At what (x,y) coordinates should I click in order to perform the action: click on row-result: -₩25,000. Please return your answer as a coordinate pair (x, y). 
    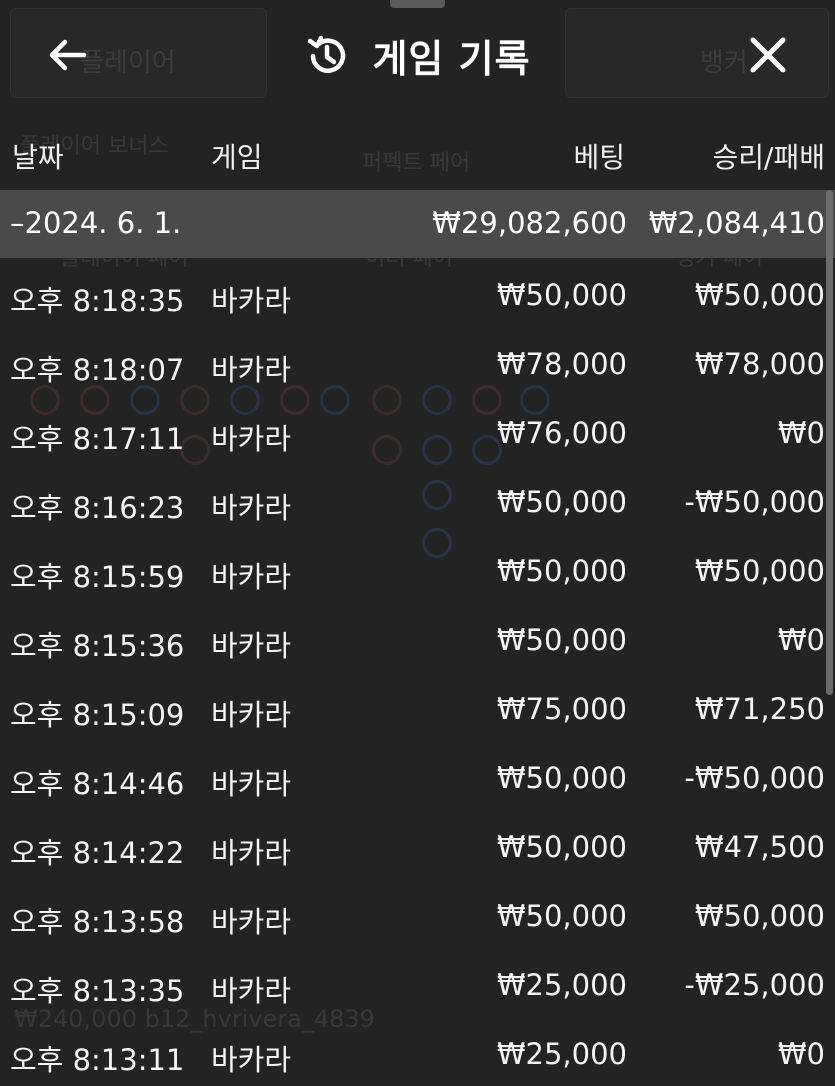
    Looking at the image, I should click on (754, 985).